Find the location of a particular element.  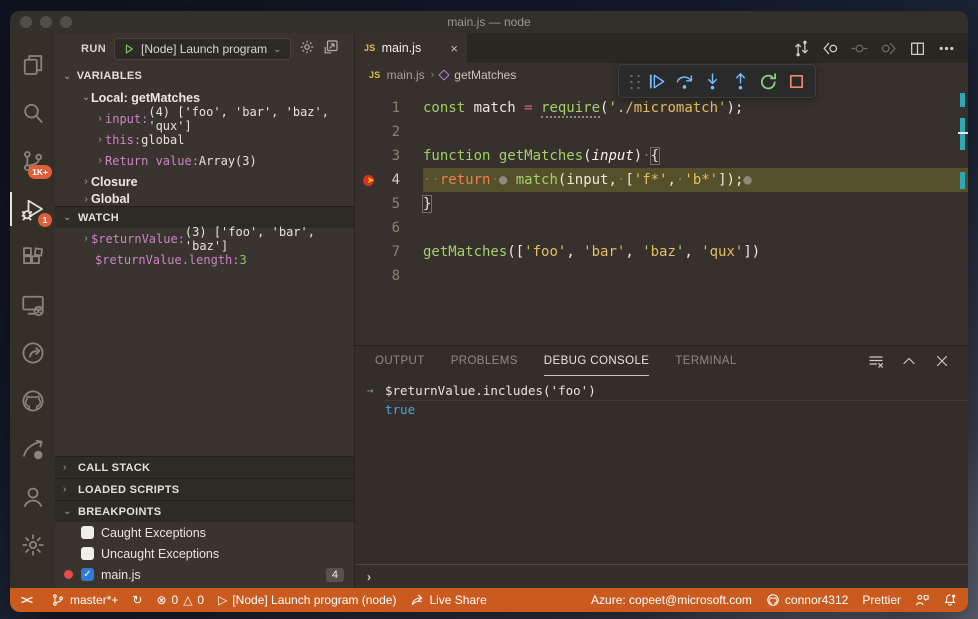

bell-dot-icon is located at coordinates (950, 600).